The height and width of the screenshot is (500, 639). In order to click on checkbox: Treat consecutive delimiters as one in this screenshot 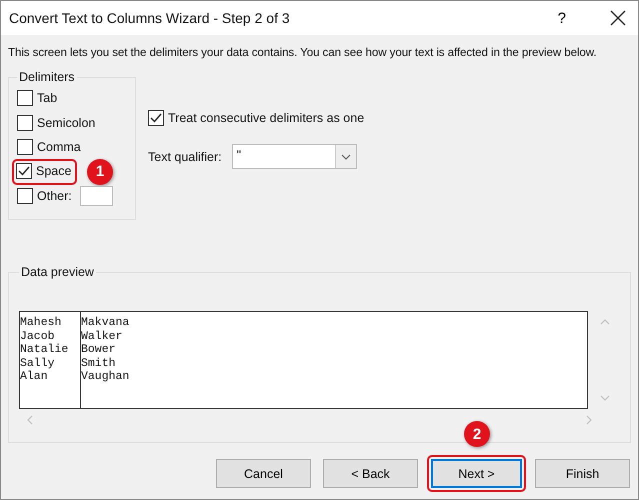, I will do `click(256, 118)`.